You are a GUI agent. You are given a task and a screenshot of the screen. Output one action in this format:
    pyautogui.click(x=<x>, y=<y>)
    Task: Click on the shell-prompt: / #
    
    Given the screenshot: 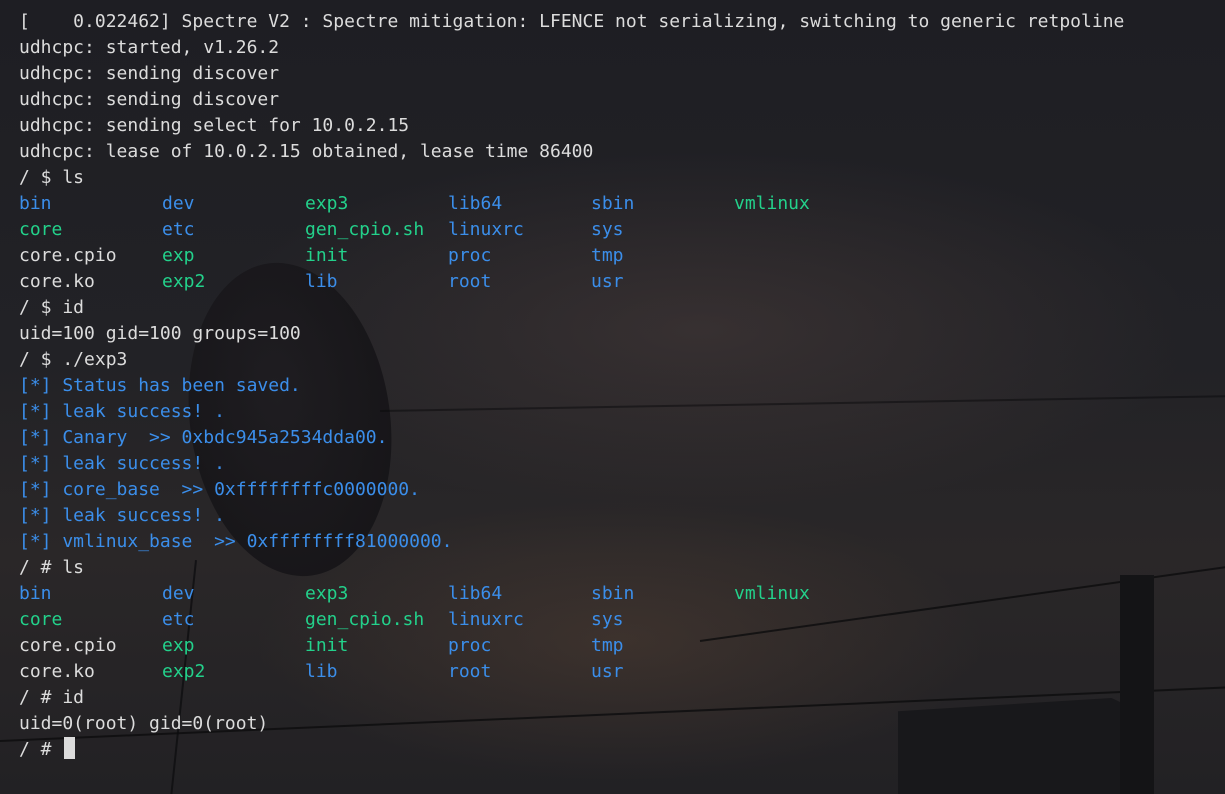 What is the action you would take?
    pyautogui.click(x=41, y=749)
    